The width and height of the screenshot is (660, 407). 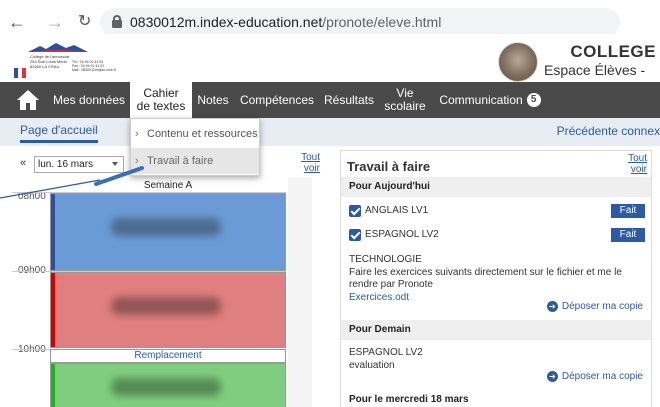 I want to click on course-block-red, so click(x=168, y=310).